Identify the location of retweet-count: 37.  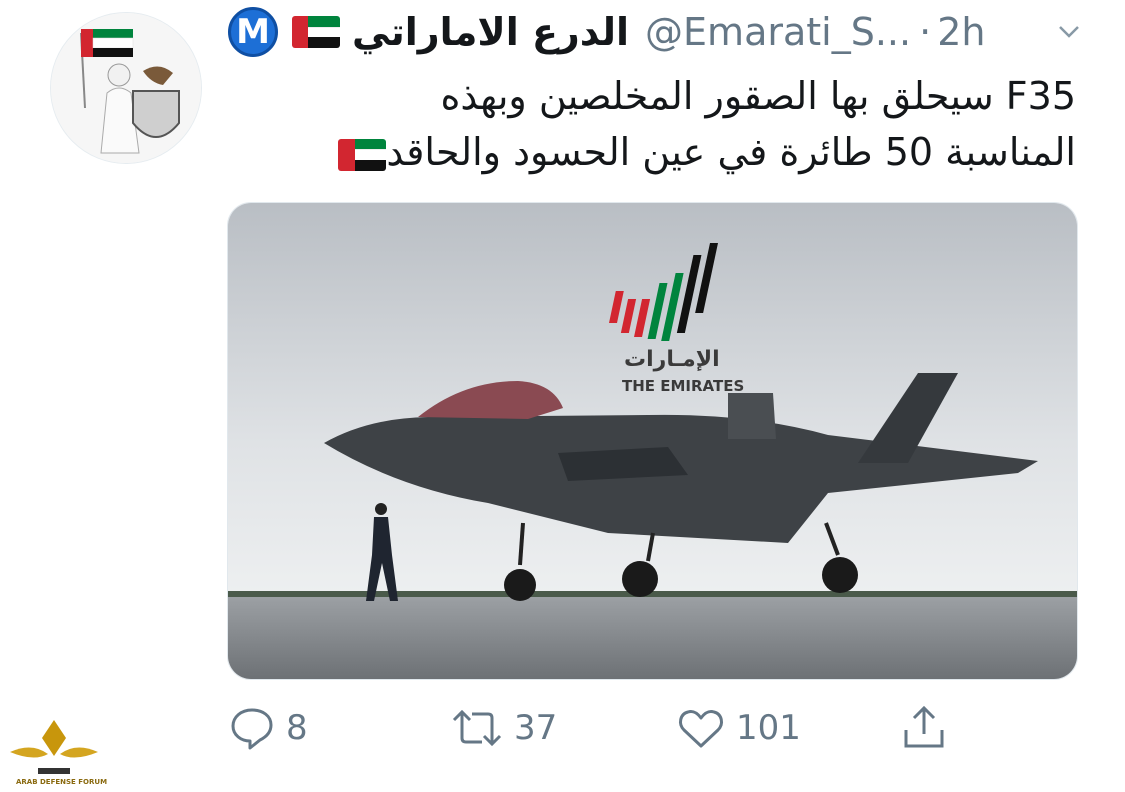
(536, 728).